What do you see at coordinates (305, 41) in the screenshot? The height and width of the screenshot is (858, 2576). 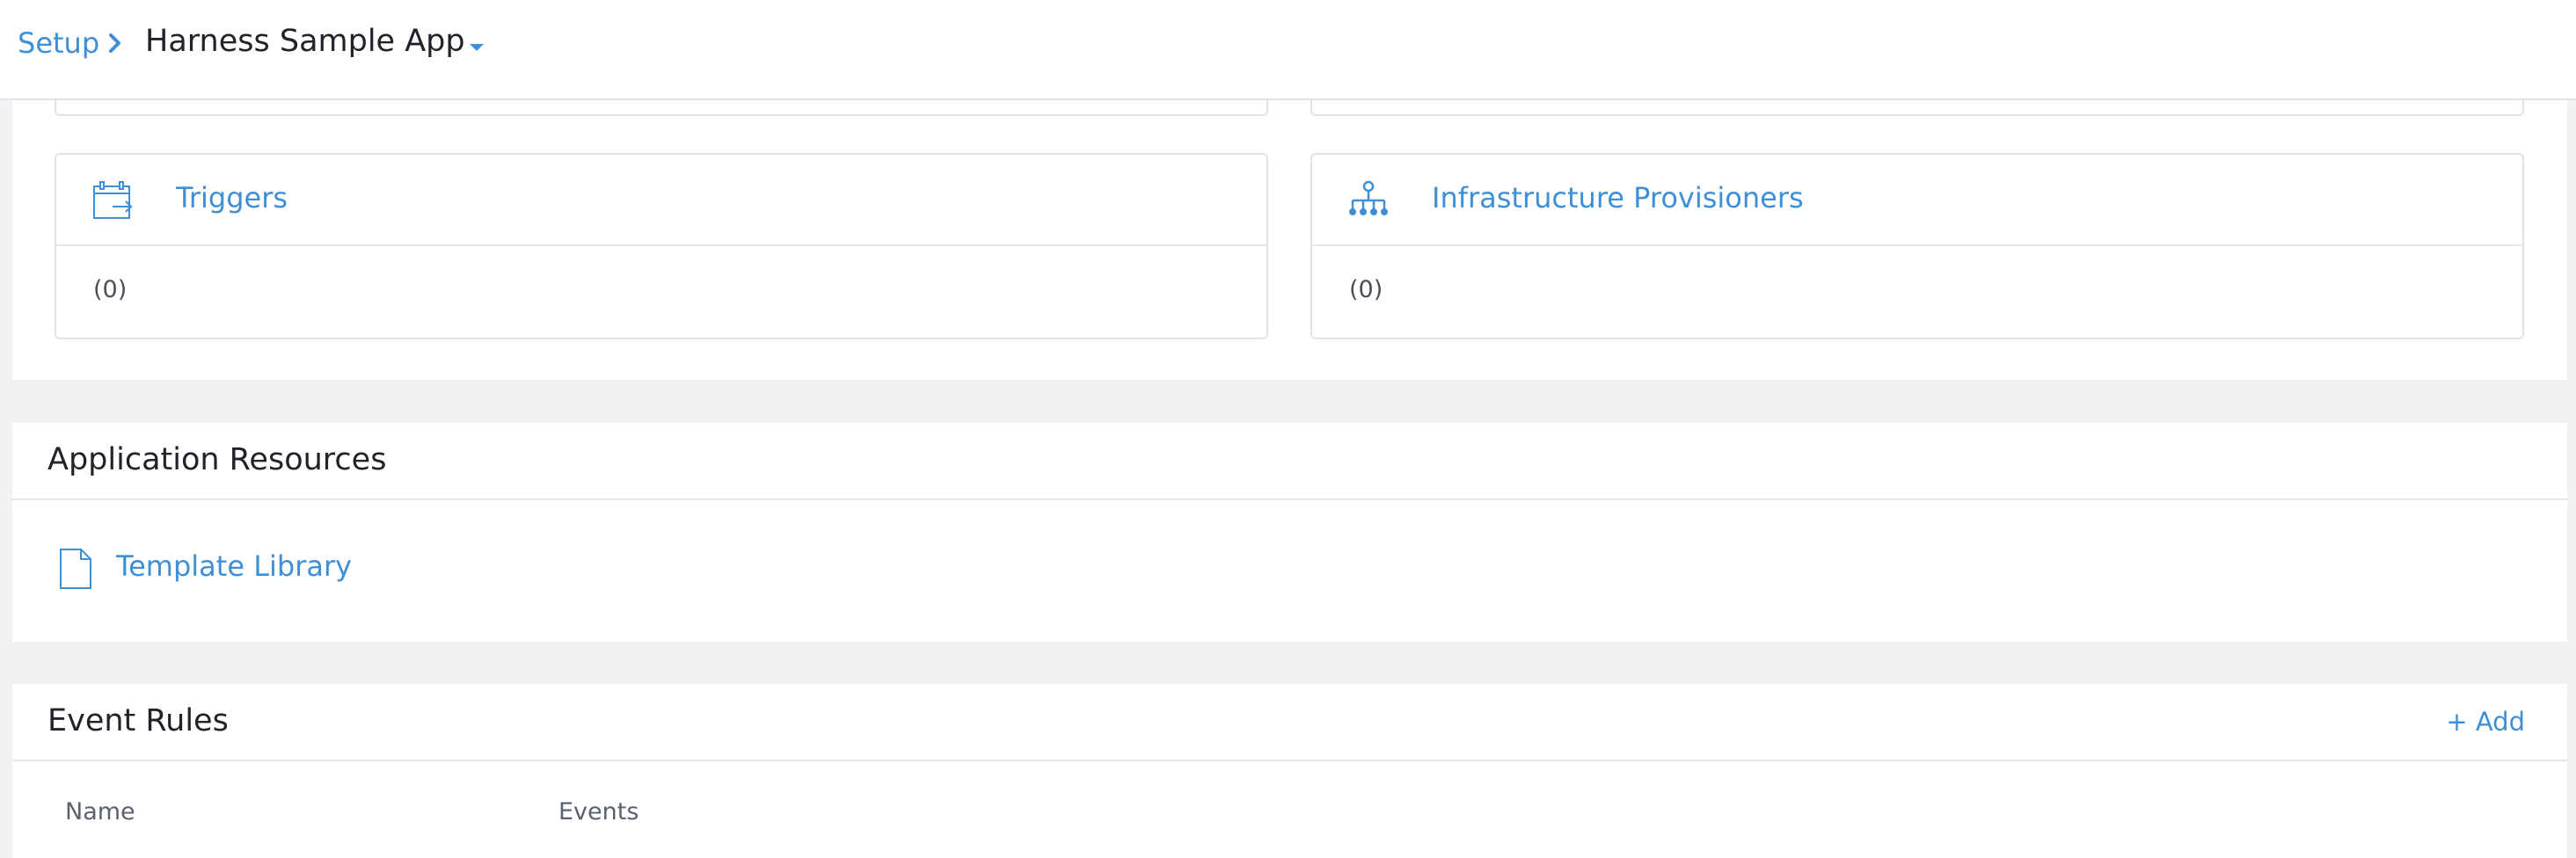 I see `app-name-title: Harness Sample App` at bounding box center [305, 41].